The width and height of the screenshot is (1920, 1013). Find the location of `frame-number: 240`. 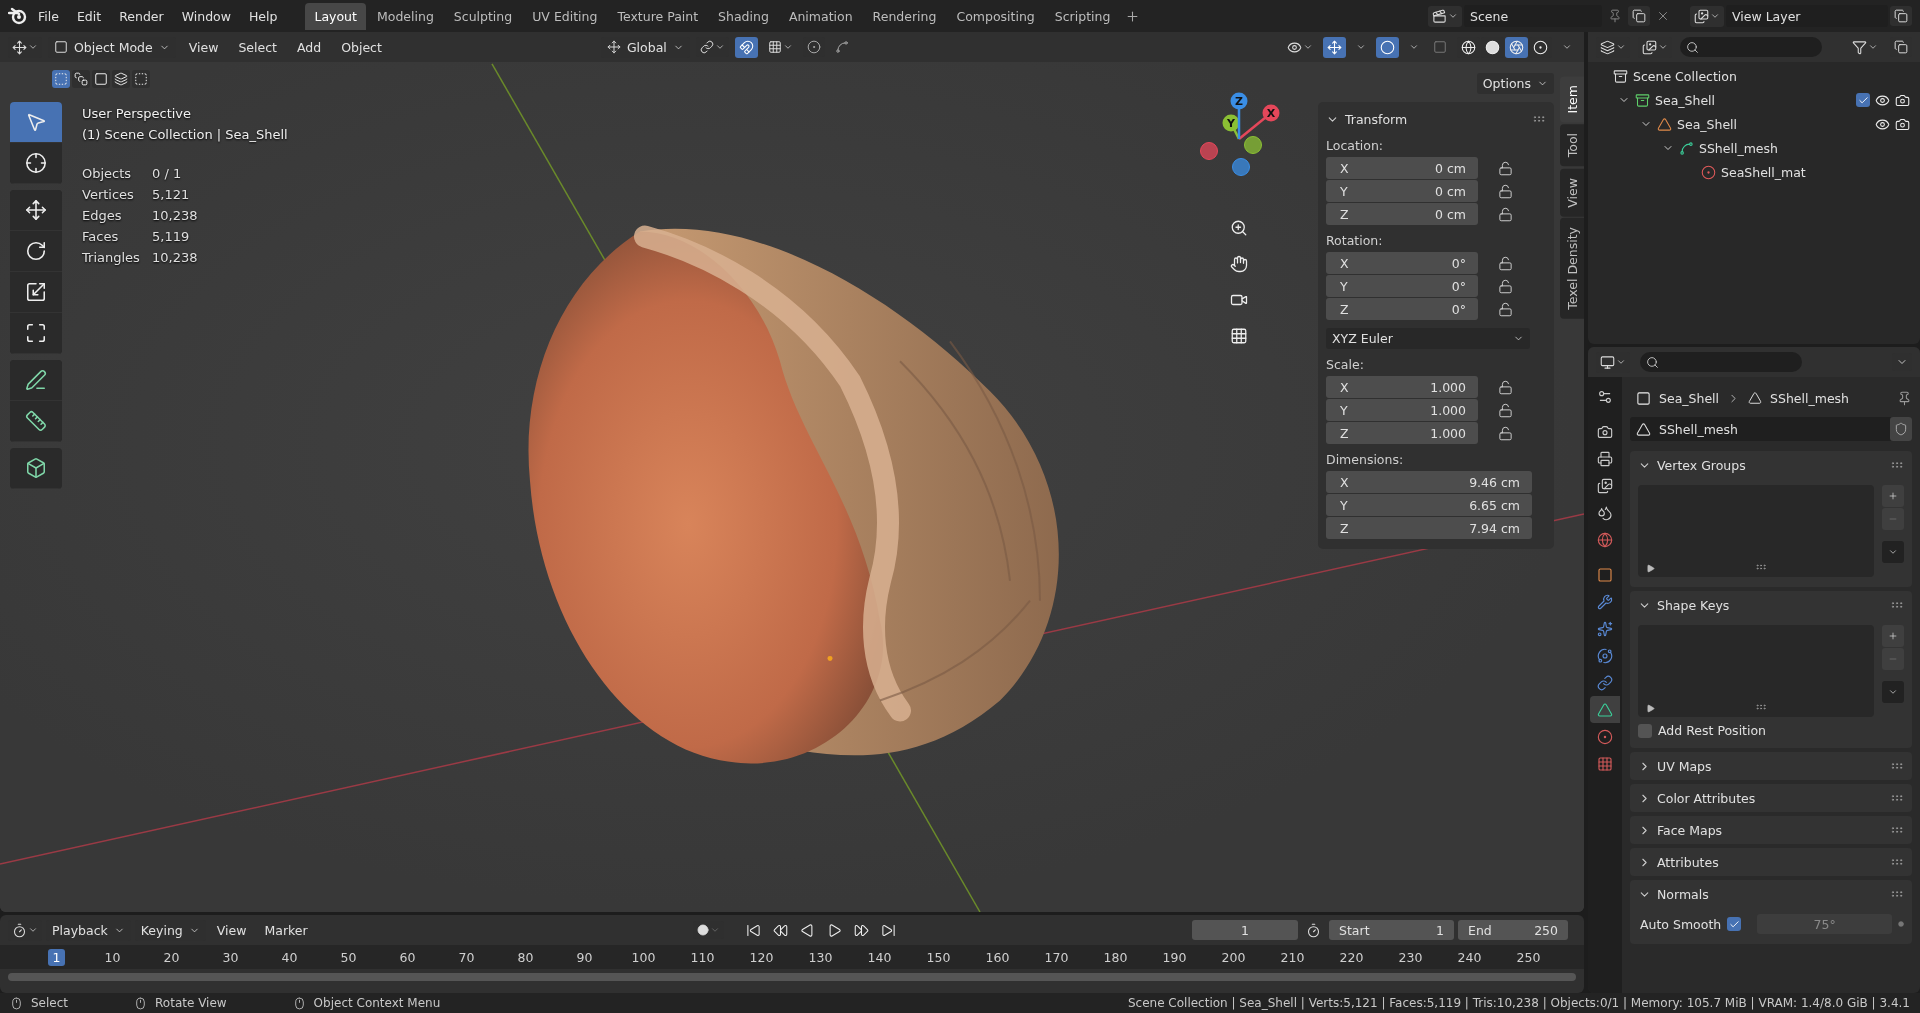

frame-number: 240 is located at coordinates (1469, 957).